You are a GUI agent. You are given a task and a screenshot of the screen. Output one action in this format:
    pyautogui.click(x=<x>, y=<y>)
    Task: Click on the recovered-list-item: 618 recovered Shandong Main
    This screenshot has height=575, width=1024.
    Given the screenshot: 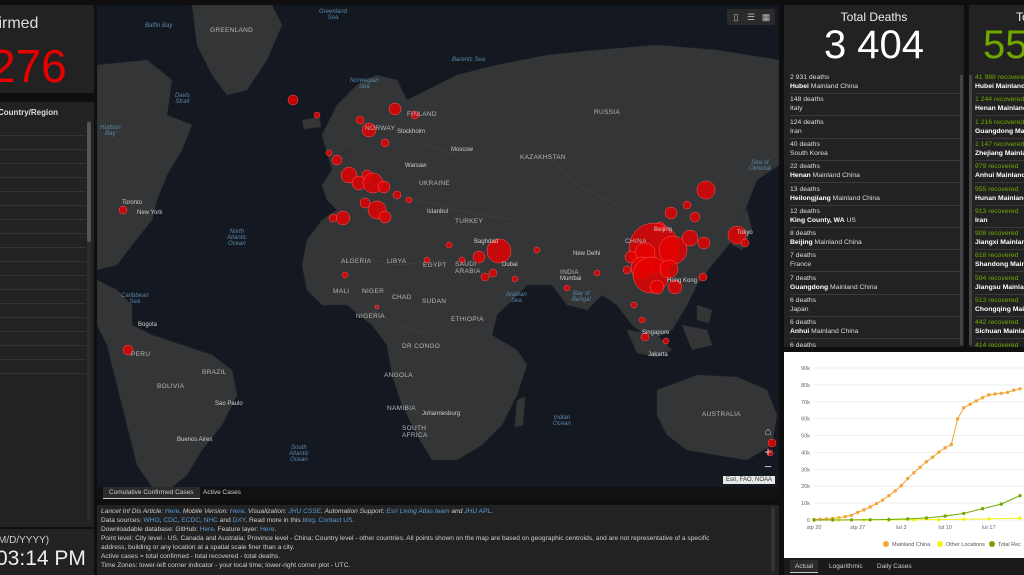 What is the action you would take?
    pyautogui.click(x=999, y=261)
    